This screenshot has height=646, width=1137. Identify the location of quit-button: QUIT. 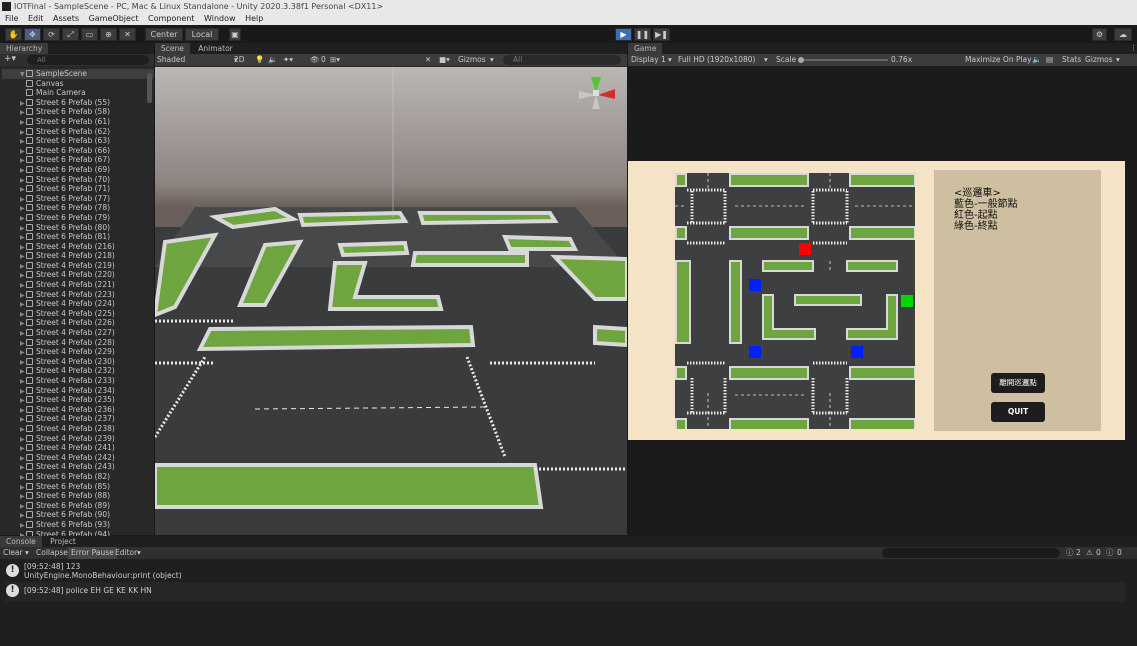
(1018, 412).